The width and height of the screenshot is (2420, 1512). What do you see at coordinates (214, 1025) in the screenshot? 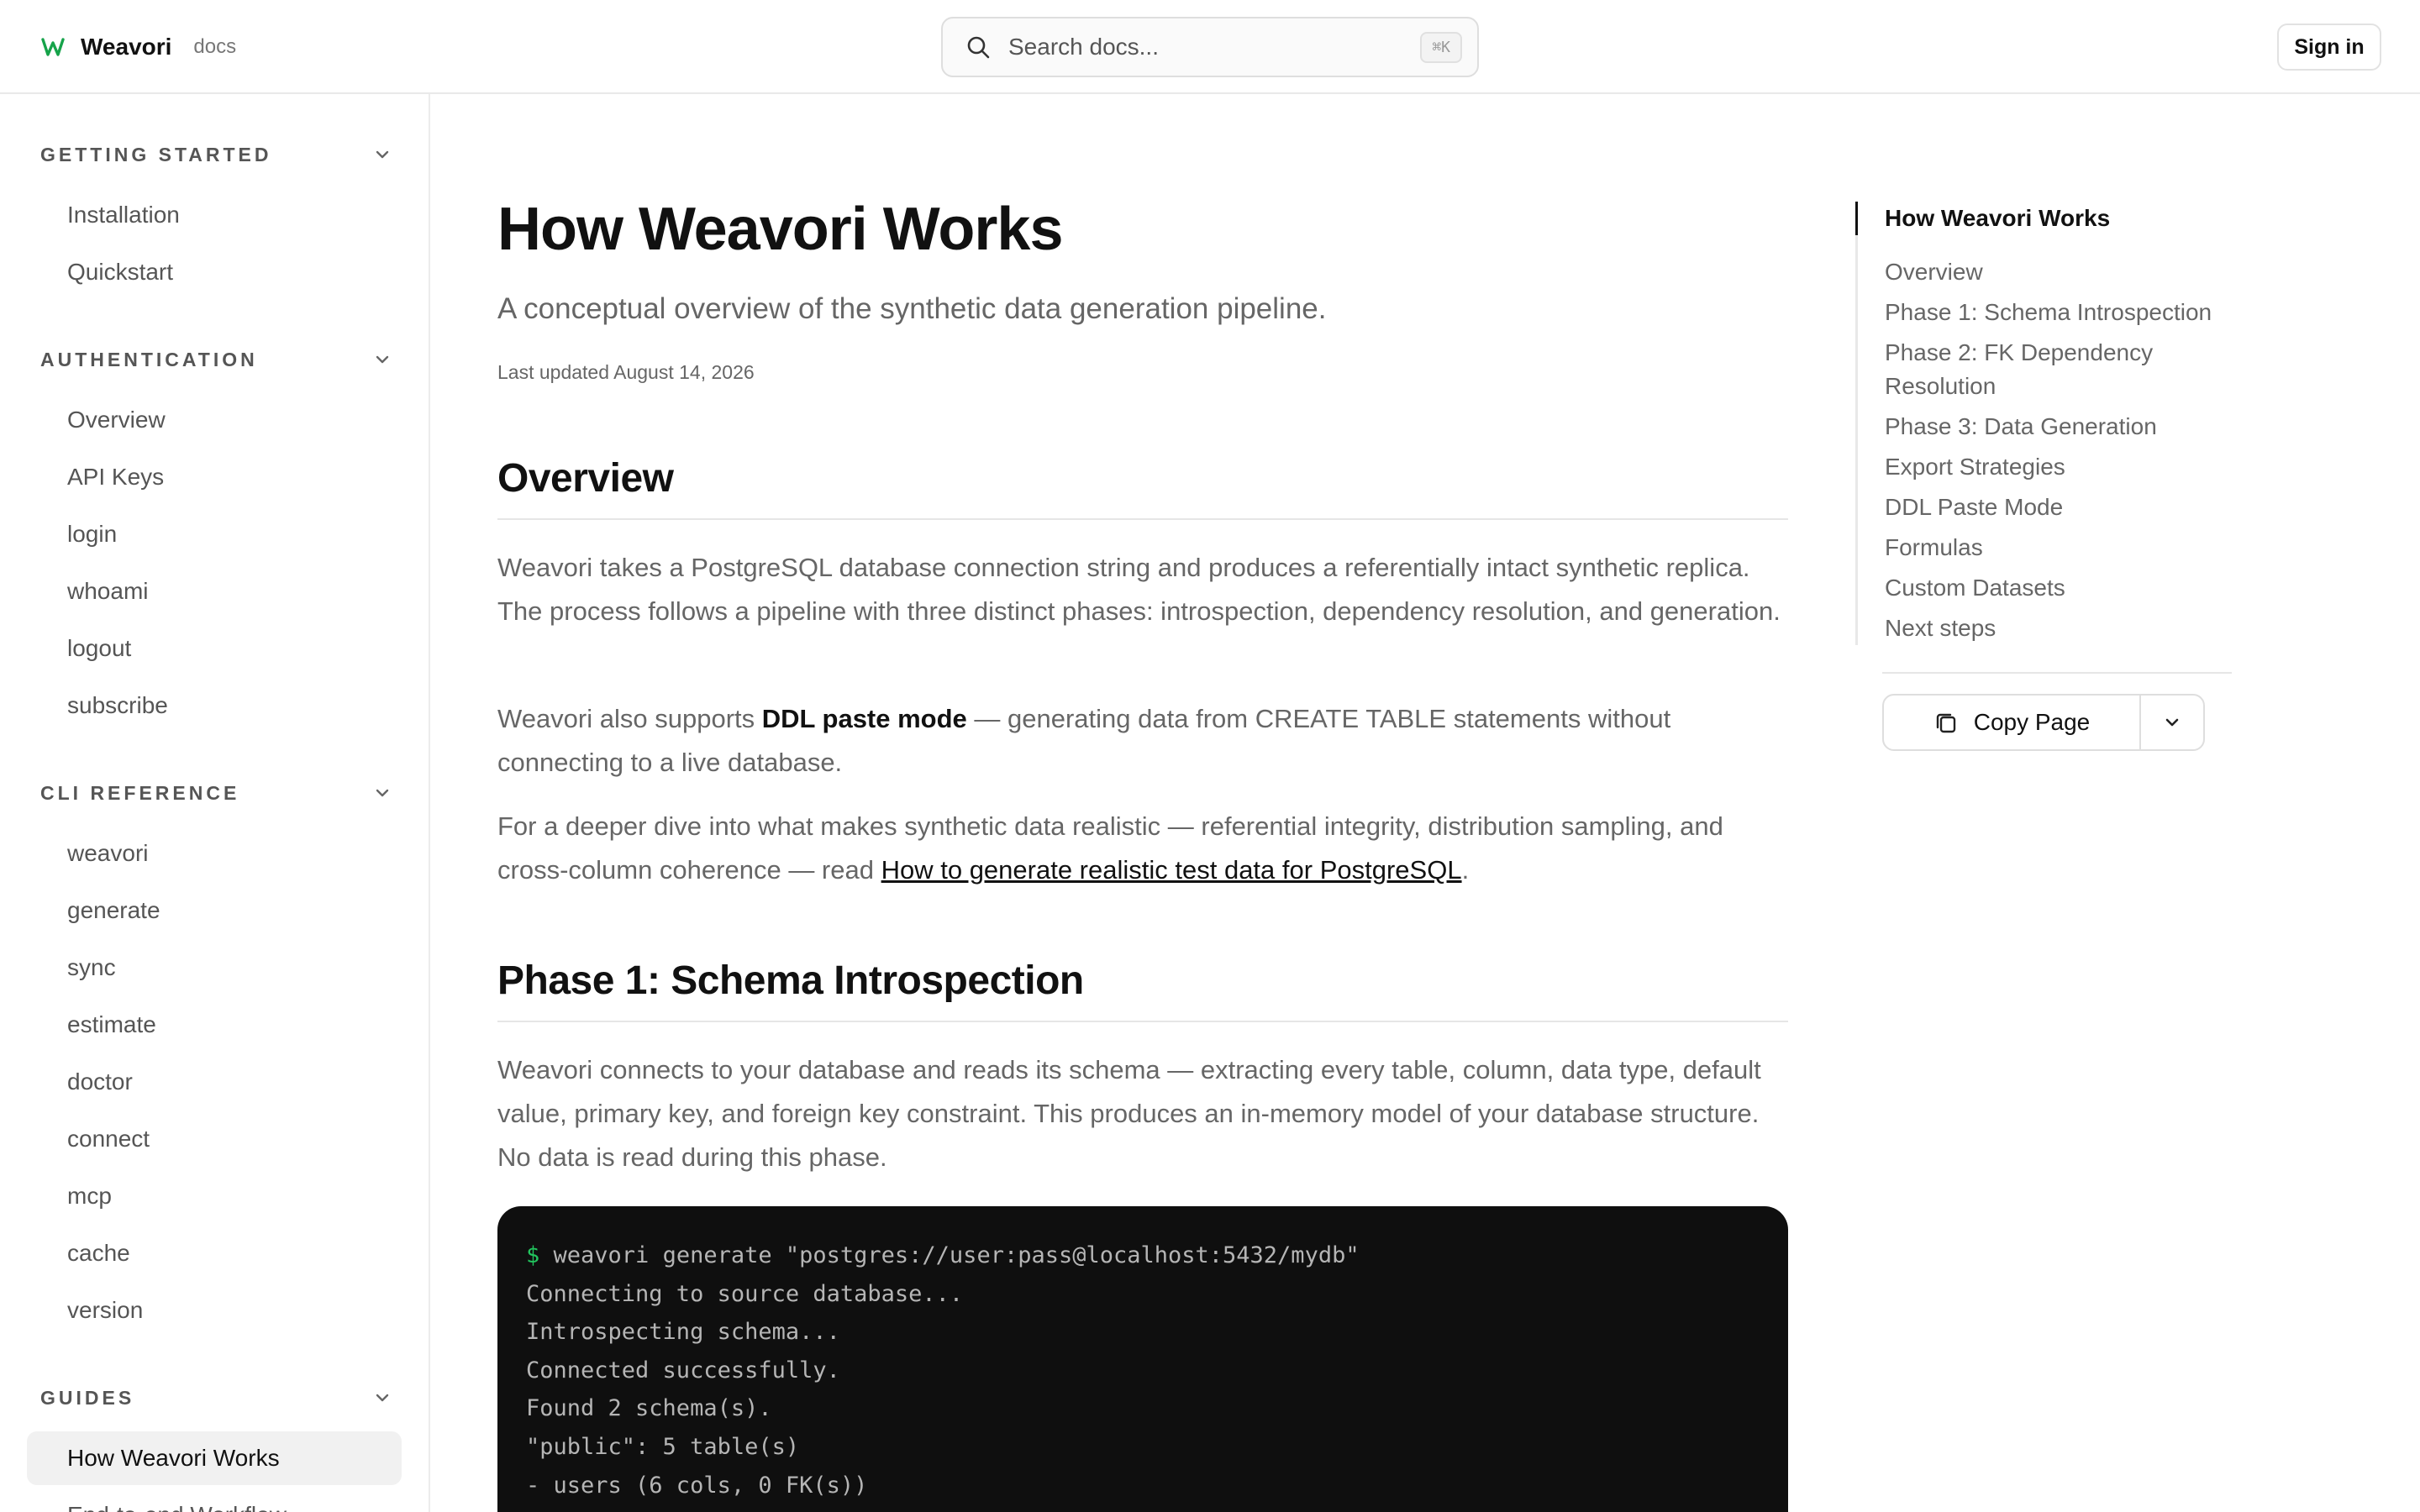
I see `sidebar-item-estimate: estimate` at bounding box center [214, 1025].